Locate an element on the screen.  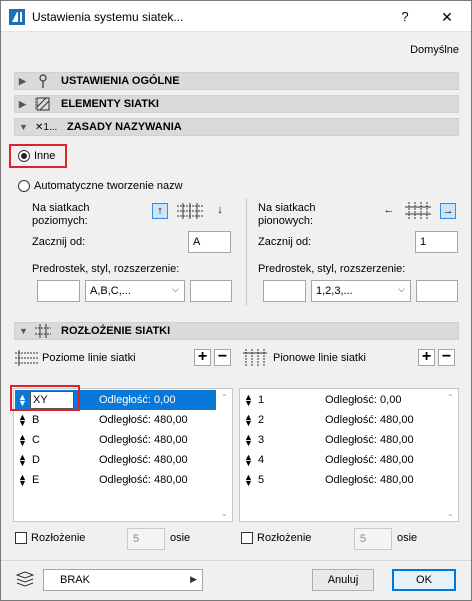
chevron-right-icon: ▶ is located at coordinates (193, 579).